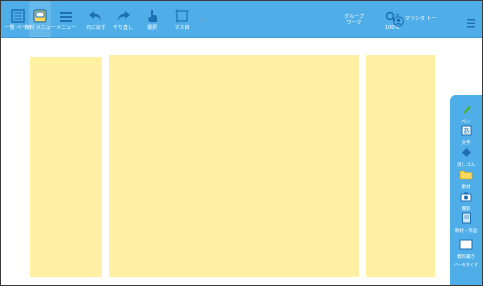  What do you see at coordinates (66, 12) in the screenshot?
I see `hamburger-icon` at bounding box center [66, 12].